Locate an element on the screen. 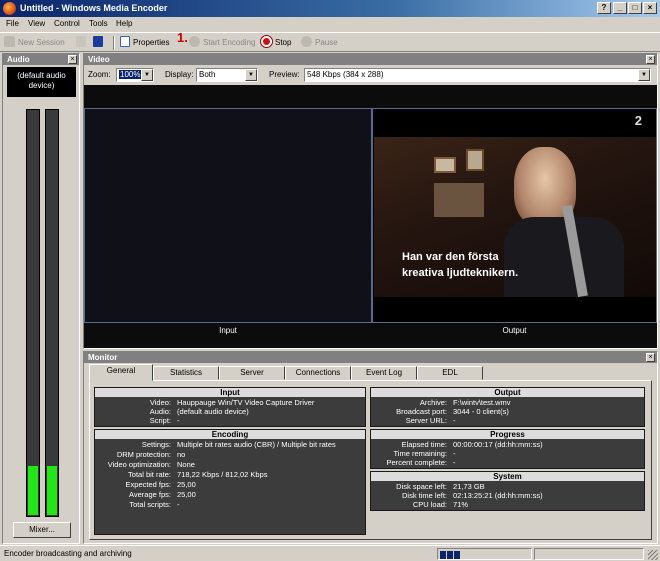 The width and height of the screenshot is (660, 561). new-session-button: New Session is located at coordinates (34, 43).